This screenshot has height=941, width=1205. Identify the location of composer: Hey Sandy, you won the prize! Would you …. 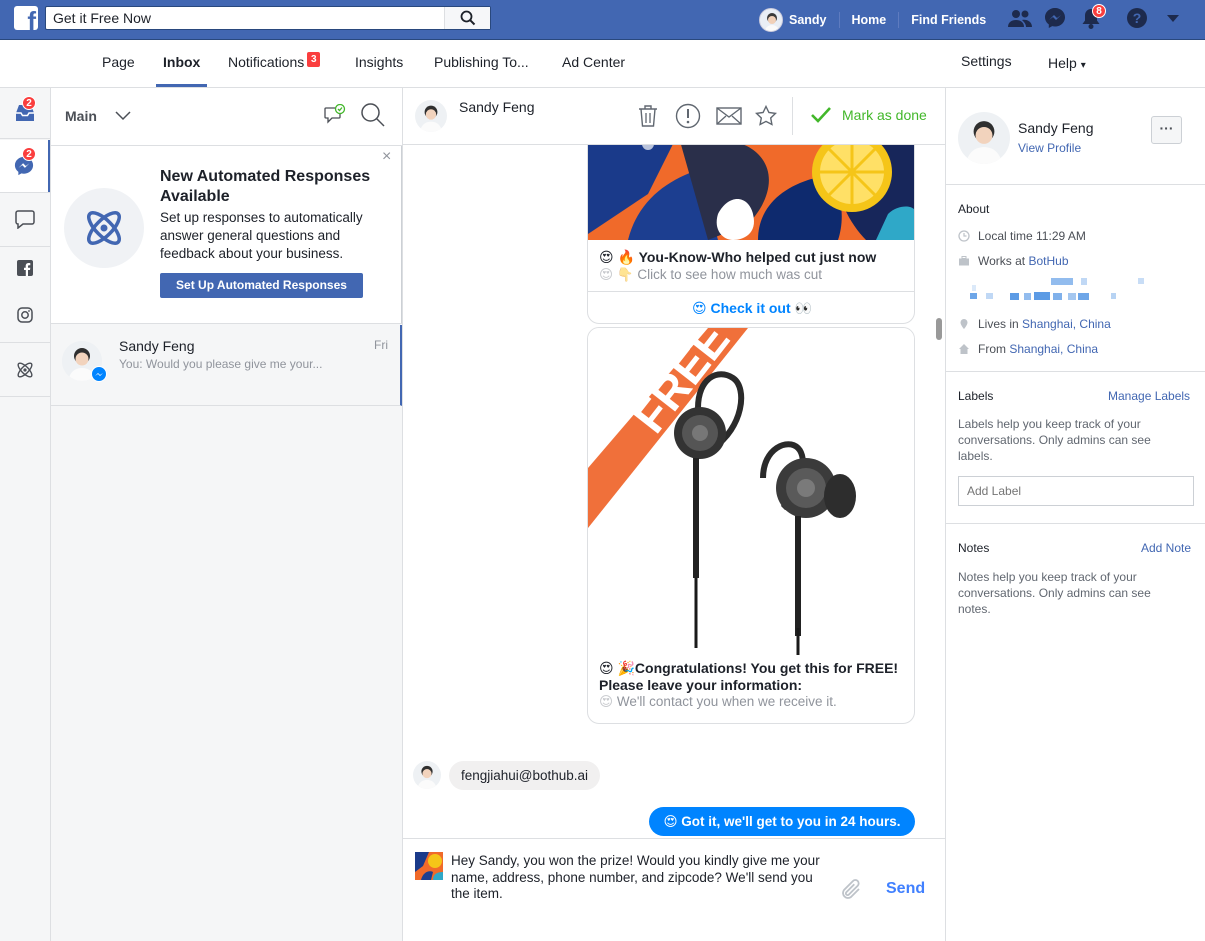
(674, 889).